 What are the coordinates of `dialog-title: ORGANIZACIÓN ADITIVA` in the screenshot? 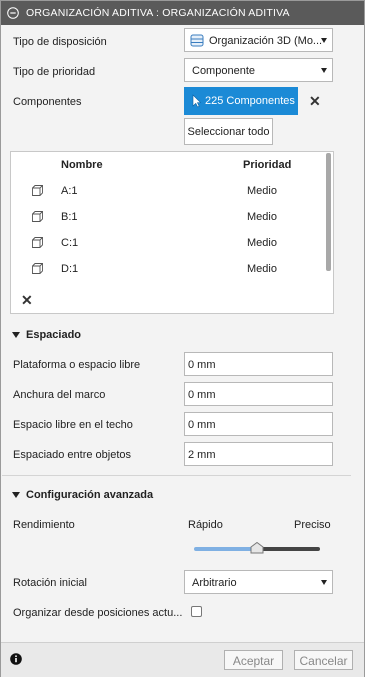 It's located at (158, 13).